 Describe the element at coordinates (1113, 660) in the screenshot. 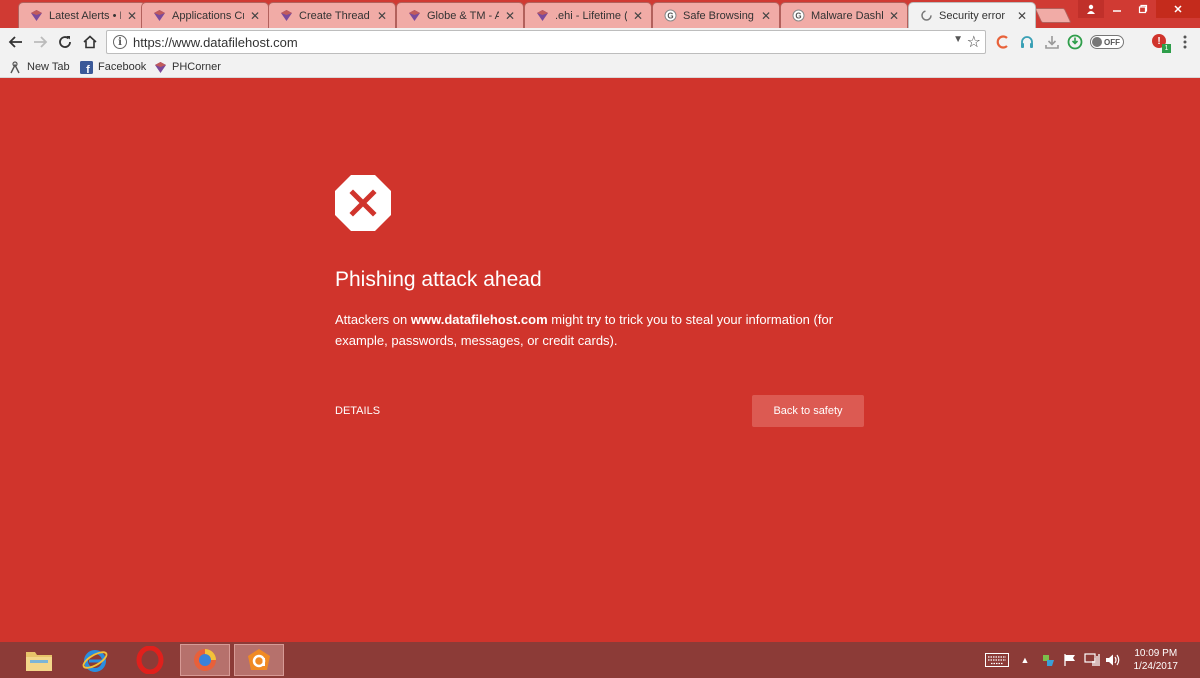

I see `volume-icon` at that location.